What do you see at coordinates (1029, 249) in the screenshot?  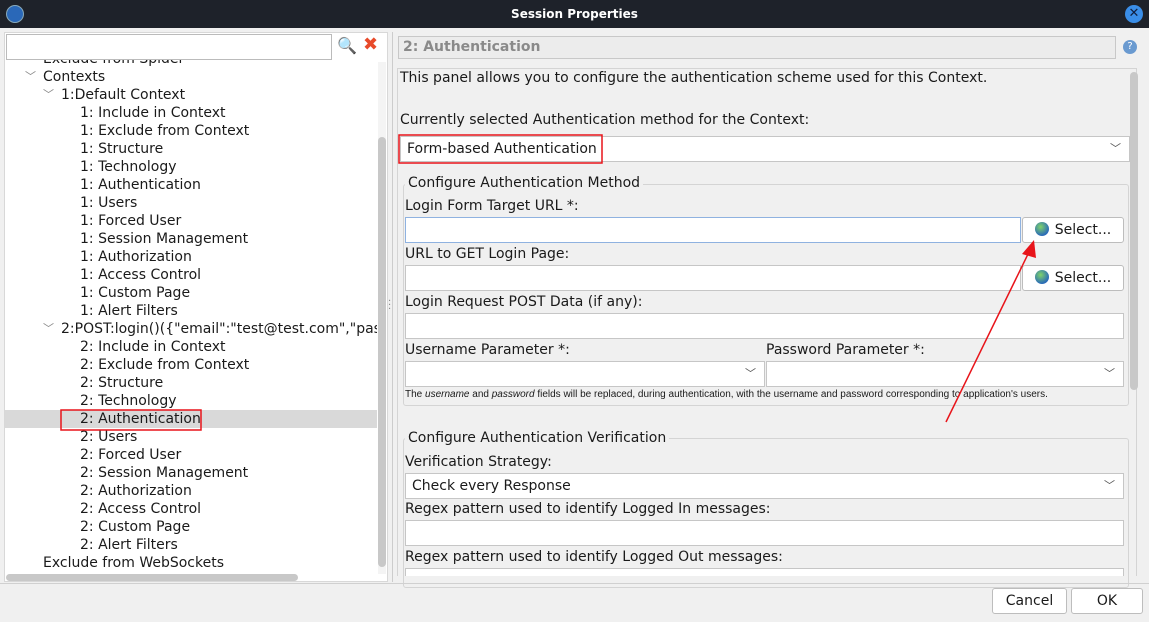 I see `annotation-arrowhead` at bounding box center [1029, 249].